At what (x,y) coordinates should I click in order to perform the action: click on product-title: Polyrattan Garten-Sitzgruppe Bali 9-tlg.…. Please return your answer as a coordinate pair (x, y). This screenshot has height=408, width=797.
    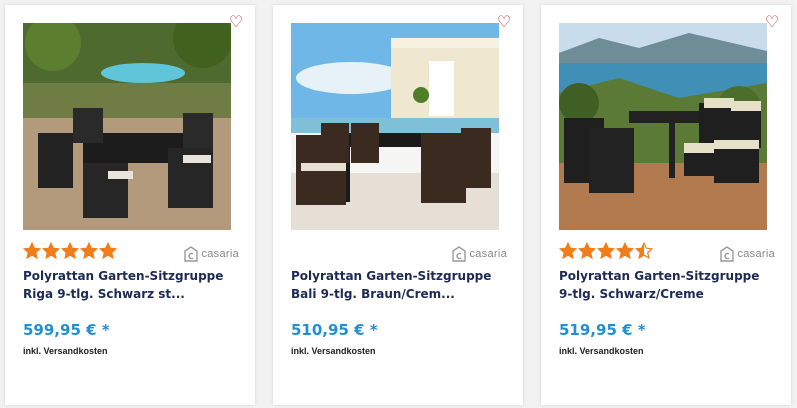
    Looking at the image, I should click on (398, 285).